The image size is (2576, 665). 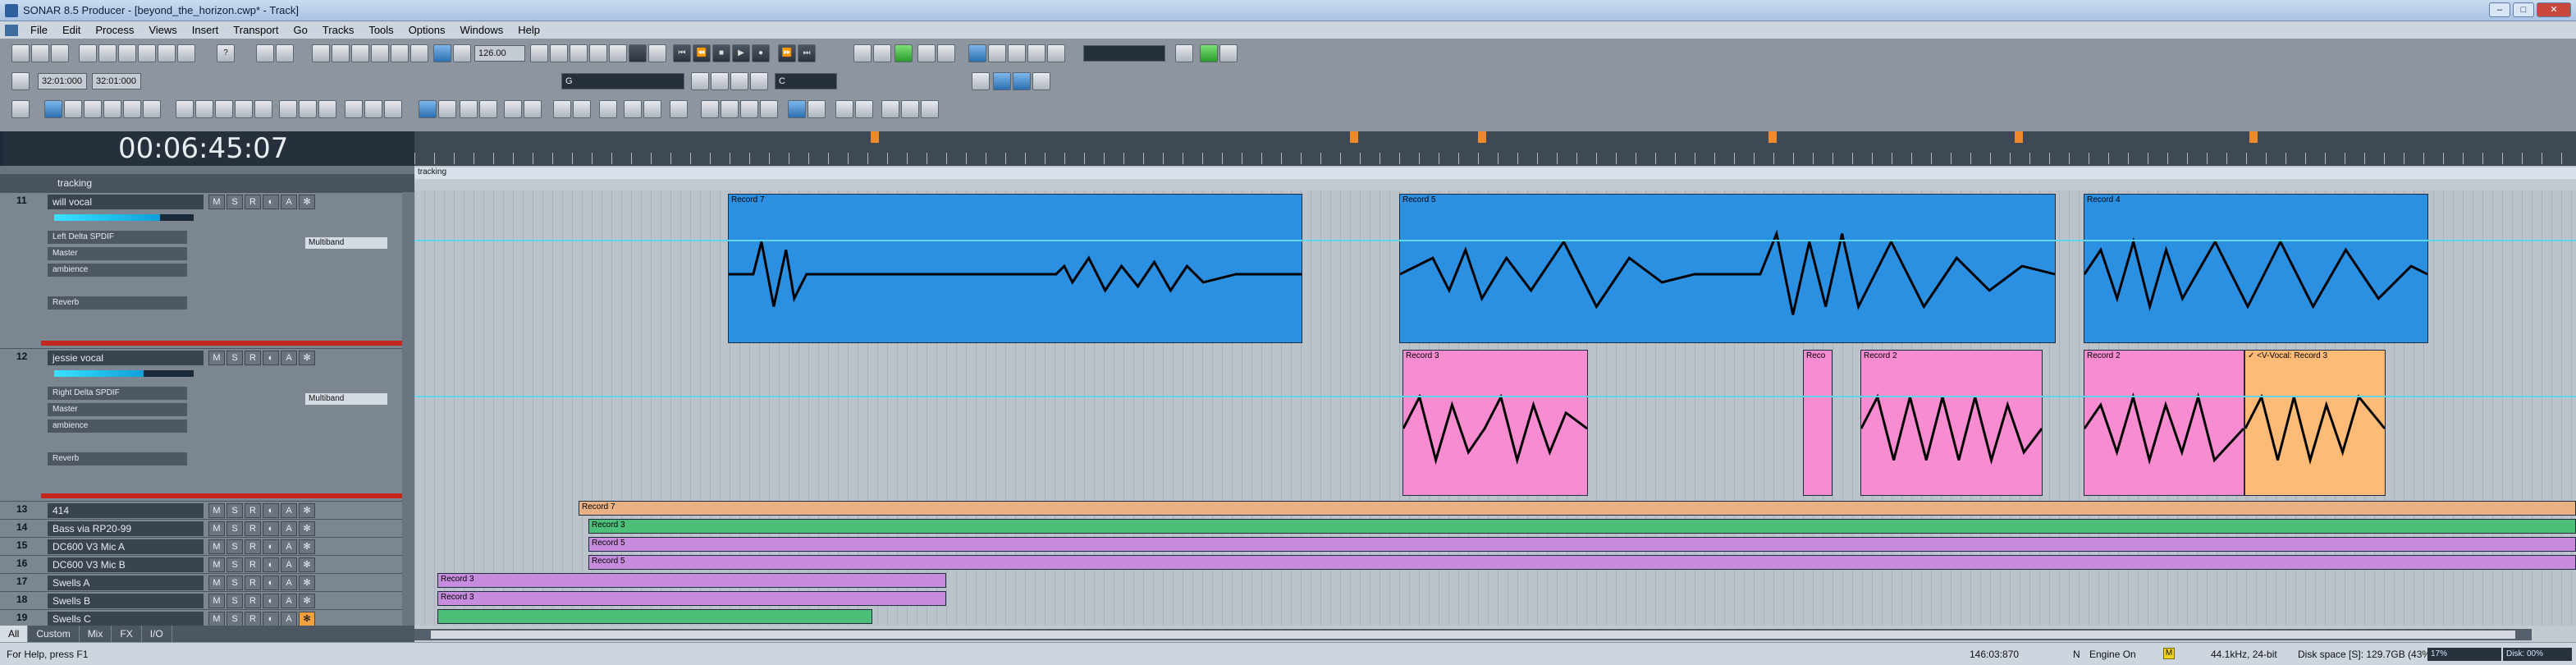 What do you see at coordinates (499, 54) in the screenshot?
I see `tempo-field: 126.00` at bounding box center [499, 54].